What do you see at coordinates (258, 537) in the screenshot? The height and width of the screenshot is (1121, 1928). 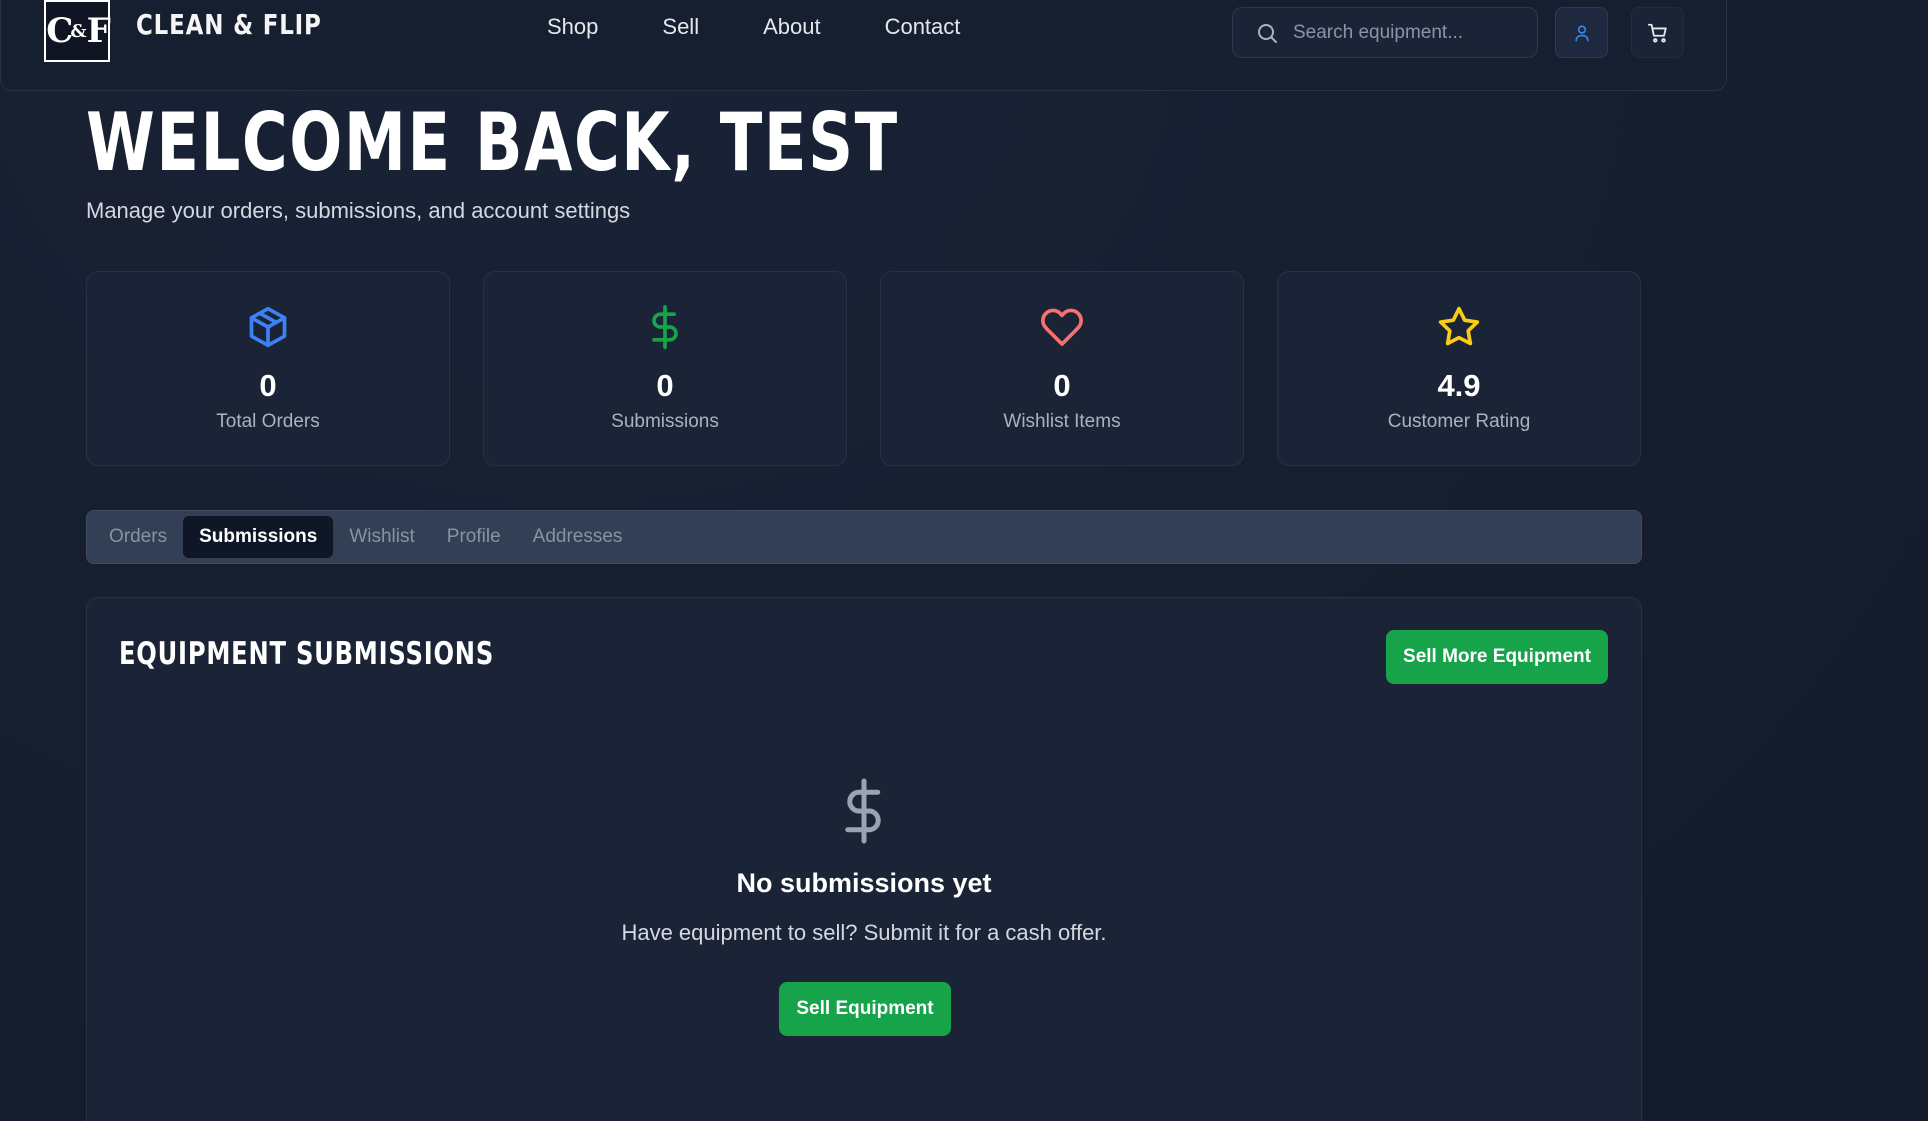 I see `tab-submissions: Submissions` at bounding box center [258, 537].